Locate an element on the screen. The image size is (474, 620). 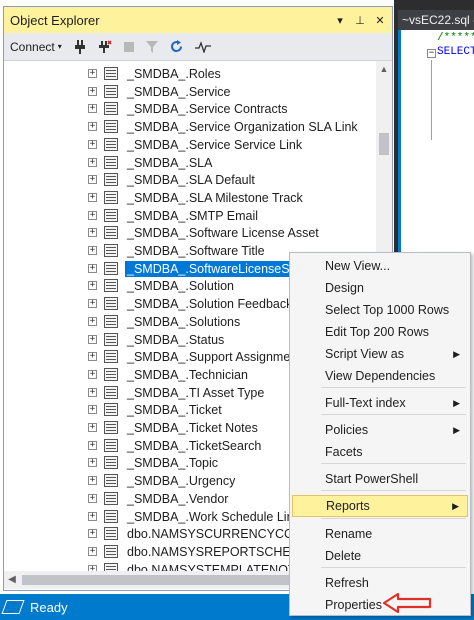
menu-item-edit-top-200-rows: Edit Top 200 Rows is located at coordinates (380, 332).